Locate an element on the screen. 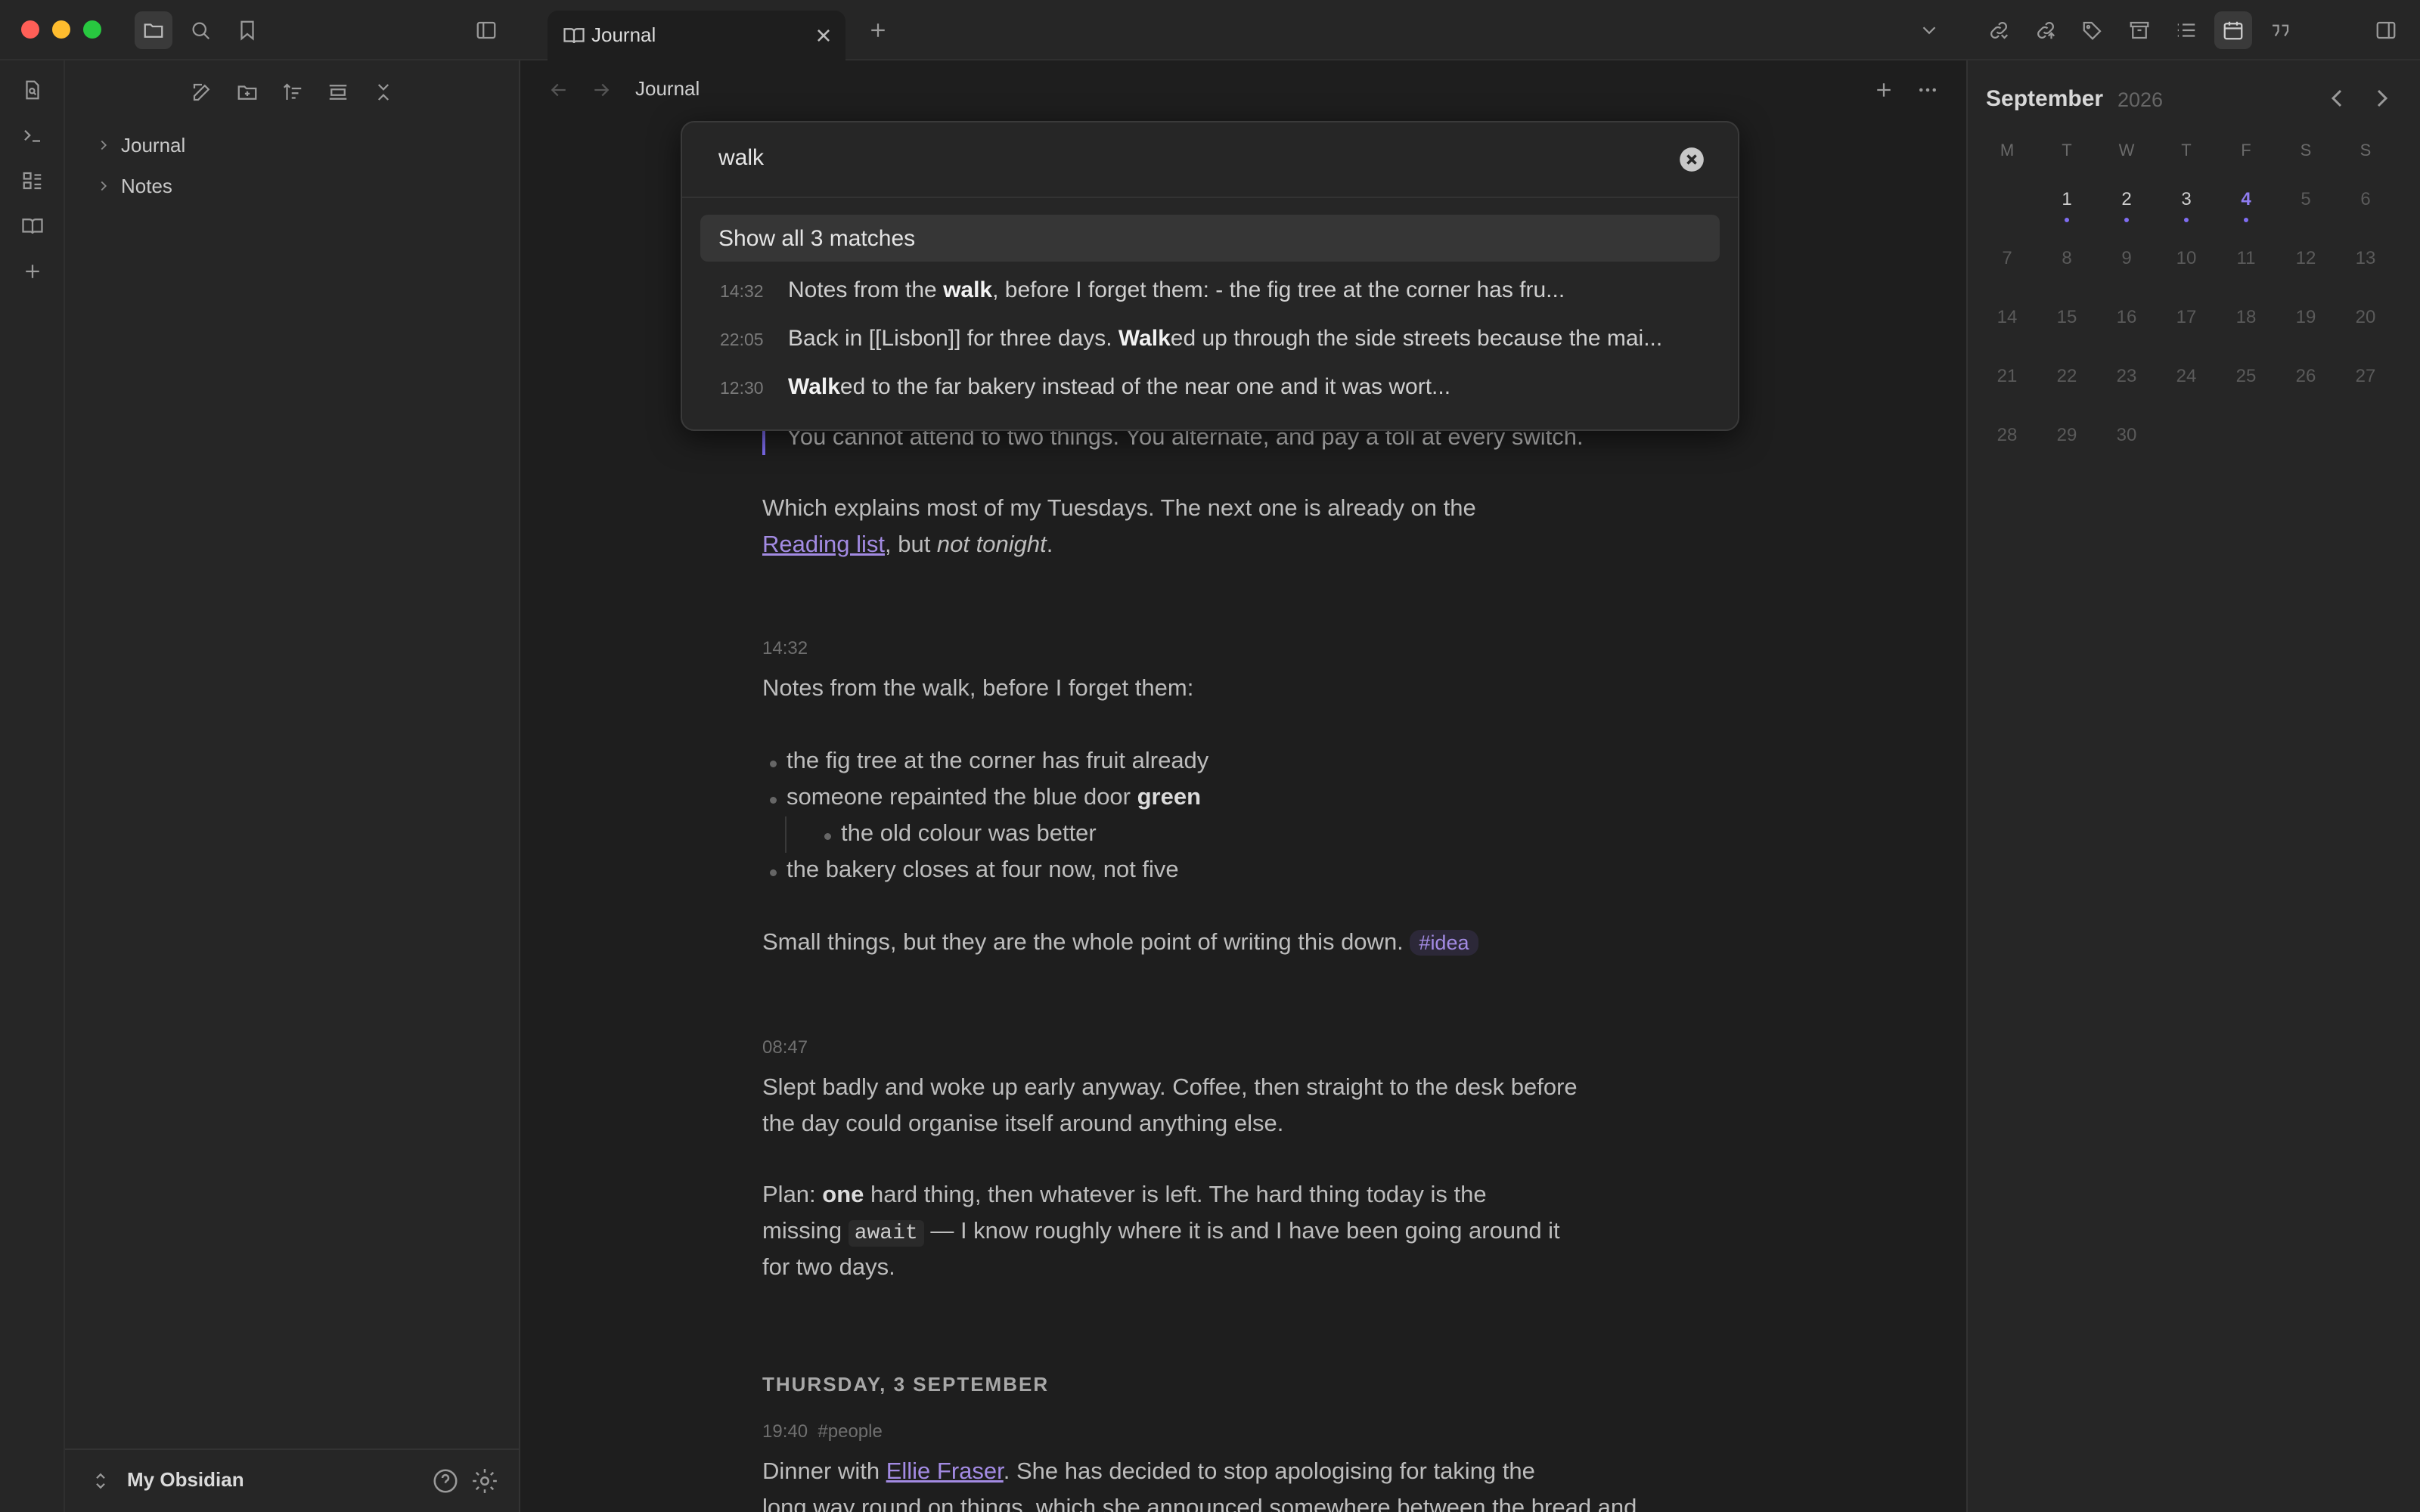 The width and height of the screenshot is (2420, 1512). vault-name: My Obsidian is located at coordinates (185, 1480).